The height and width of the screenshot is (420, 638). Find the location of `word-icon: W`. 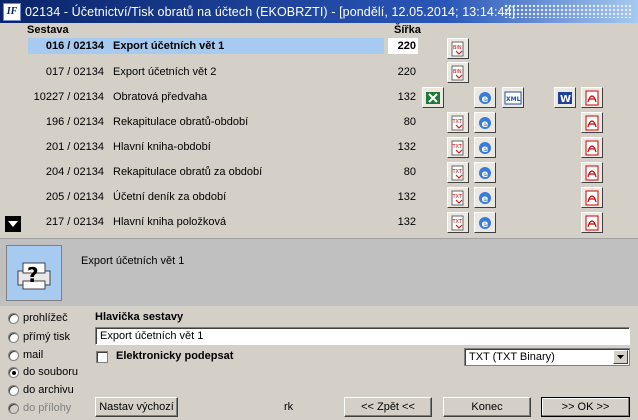

word-icon: W is located at coordinates (565, 97).